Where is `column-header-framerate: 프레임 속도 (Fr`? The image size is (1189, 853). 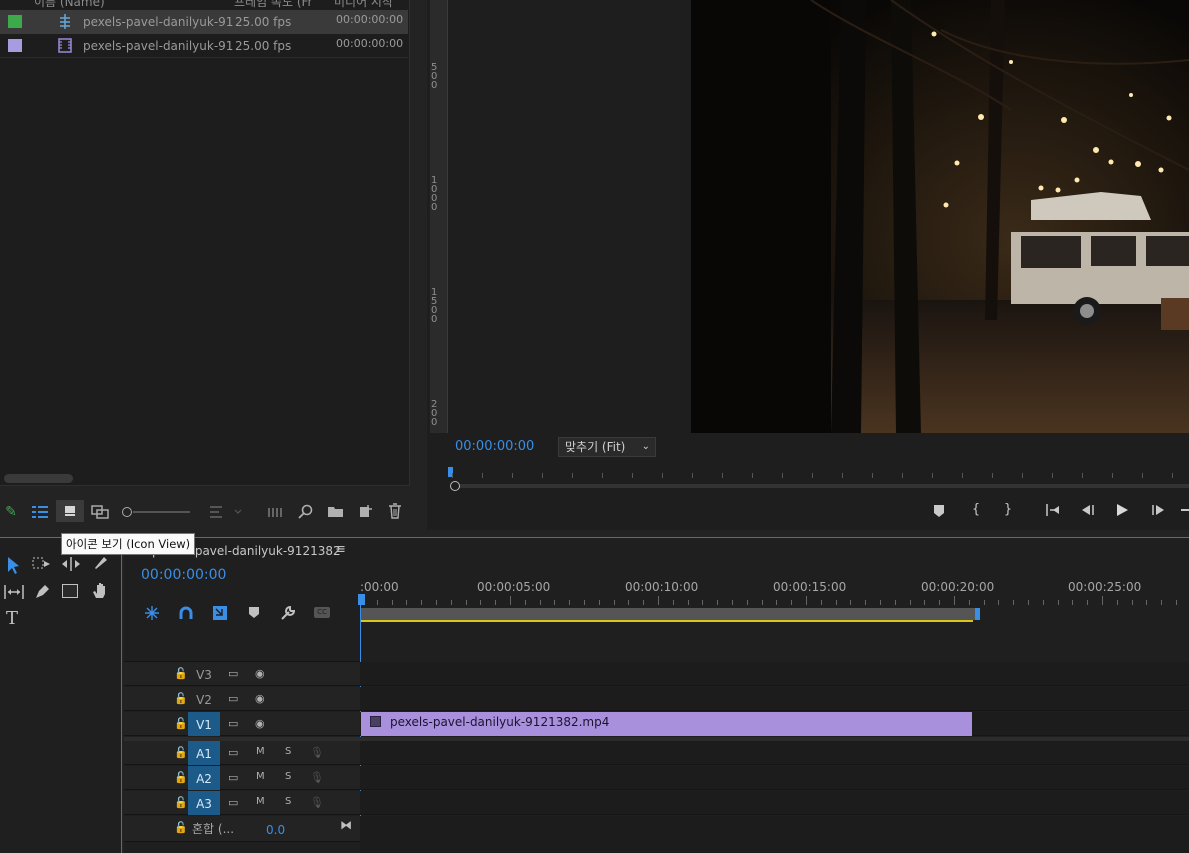
column-header-framerate: 프레임 속도 (Fr is located at coordinates (273, 5).